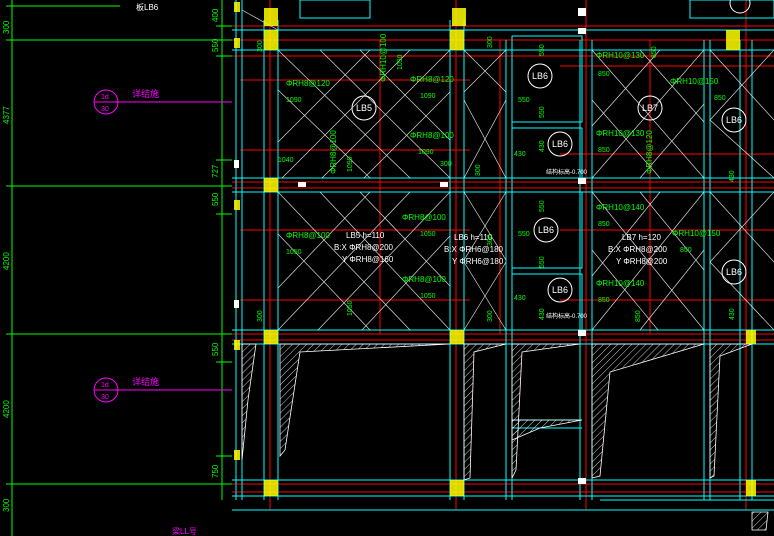 The width and height of the screenshot is (774, 536). Describe the element at coordinates (620, 55) in the screenshot. I see `rebar-r7: ΦRH10@130` at that location.